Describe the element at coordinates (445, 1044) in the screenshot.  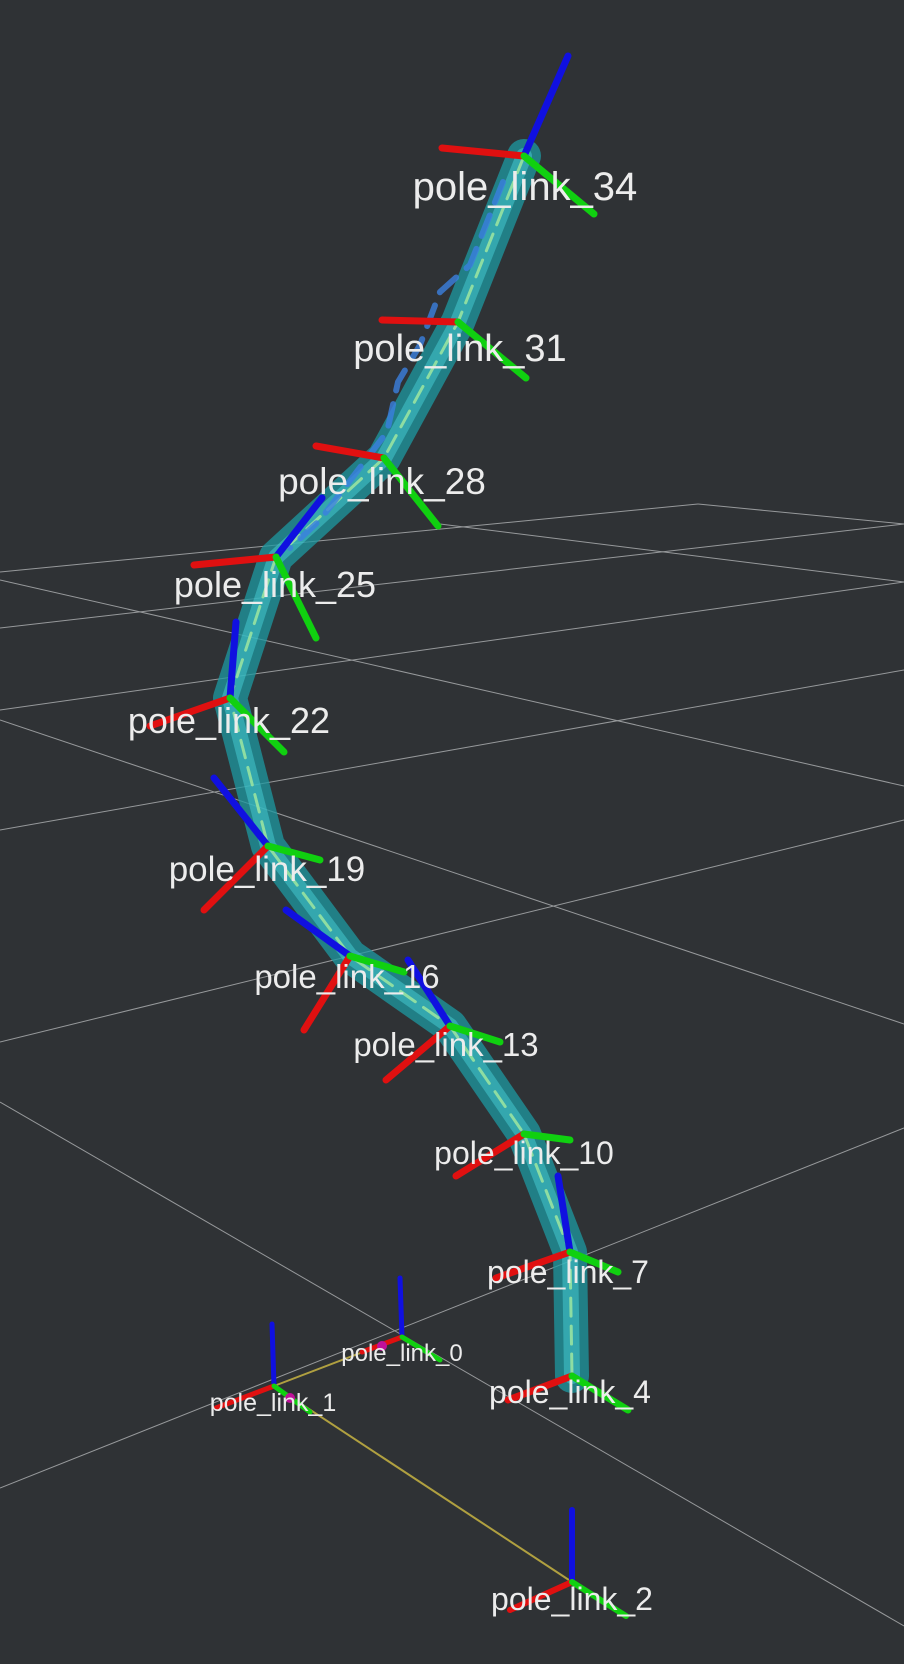
I see `frame-label-pole_link_13: pole_link_13` at that location.